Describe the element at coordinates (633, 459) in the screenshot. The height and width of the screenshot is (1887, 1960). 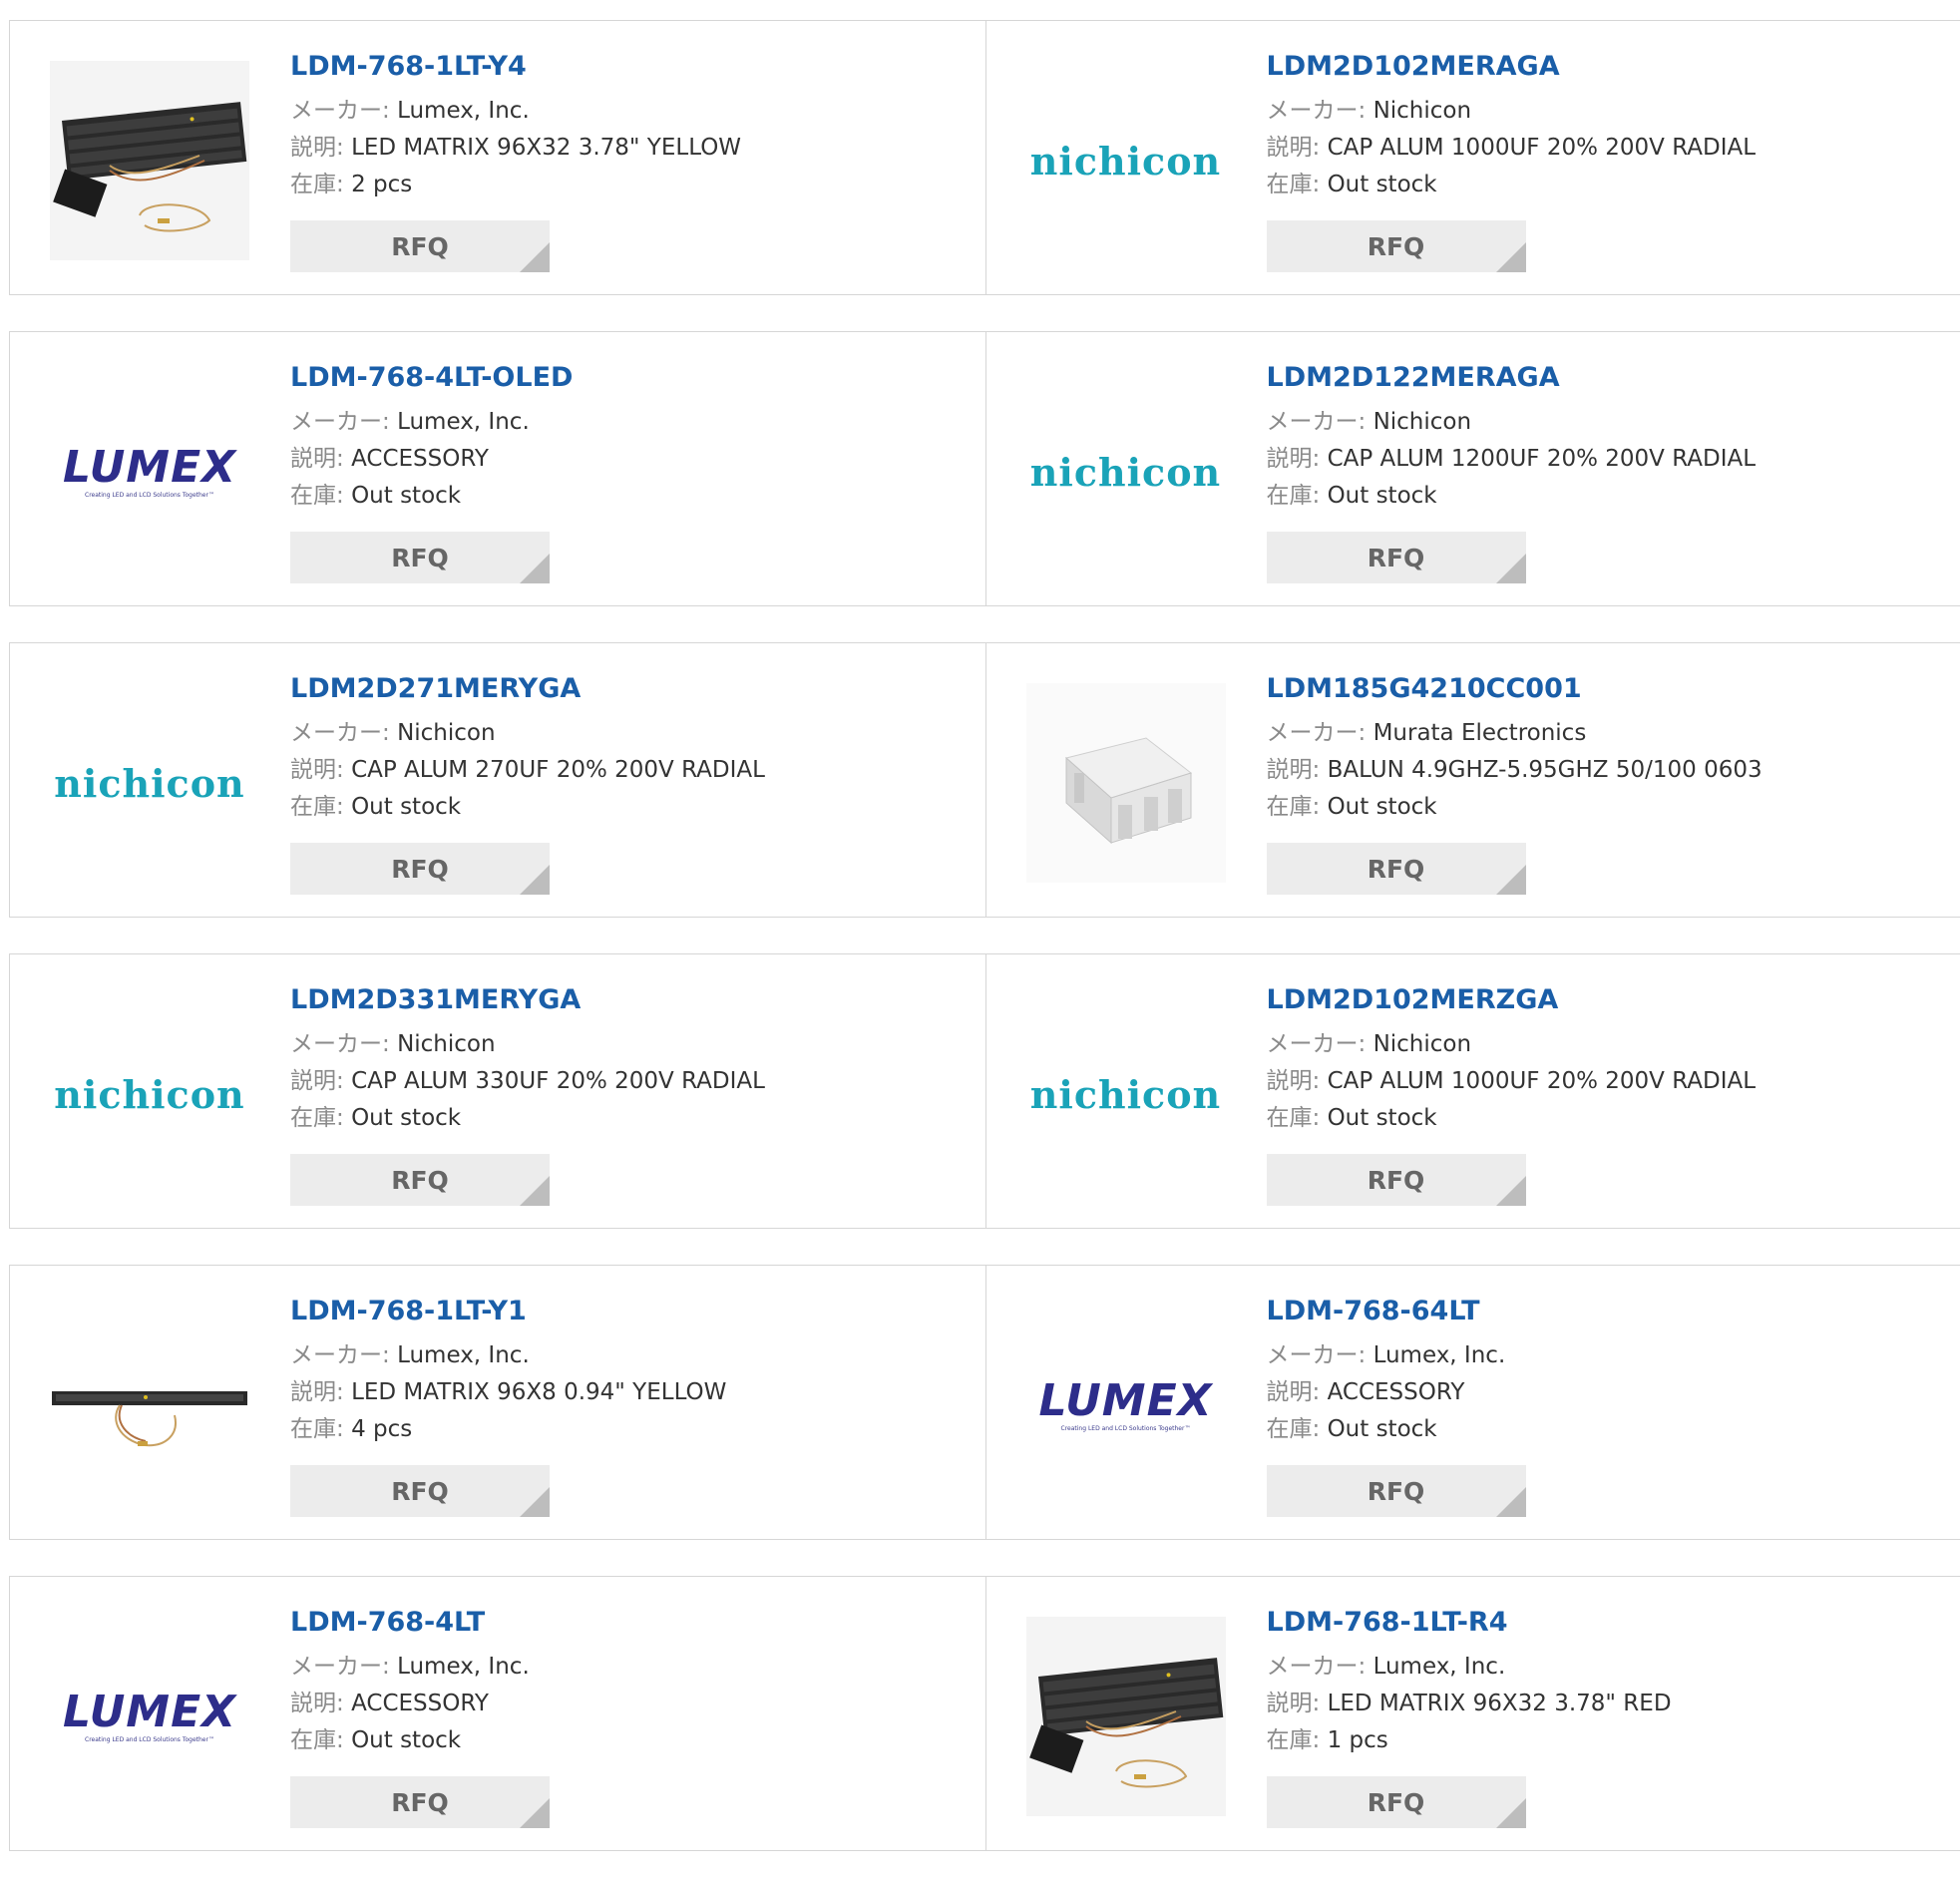
I see `description-line: 説明: ACCESSORY` at that location.